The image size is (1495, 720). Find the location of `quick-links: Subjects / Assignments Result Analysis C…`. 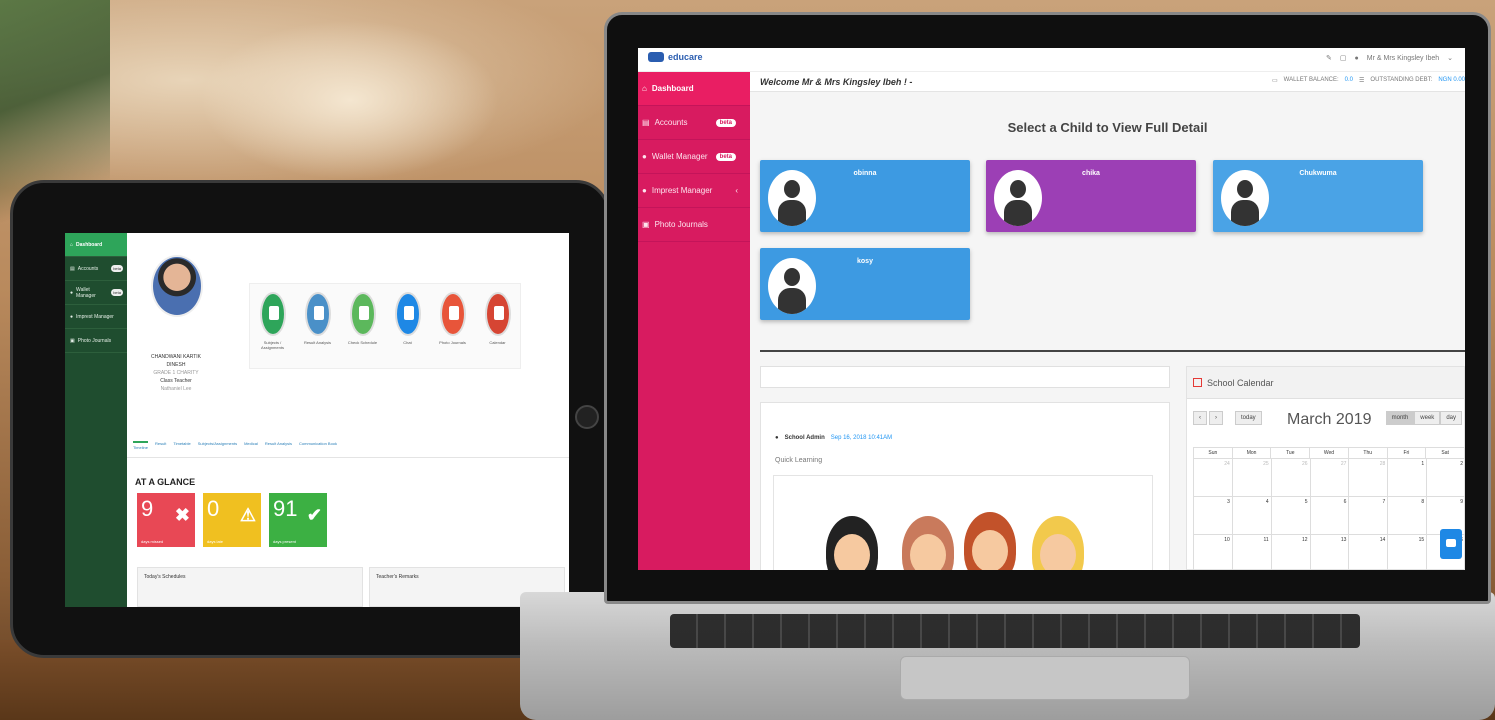

quick-links: Subjects / Assignments Result Analysis C… is located at coordinates (385, 326).